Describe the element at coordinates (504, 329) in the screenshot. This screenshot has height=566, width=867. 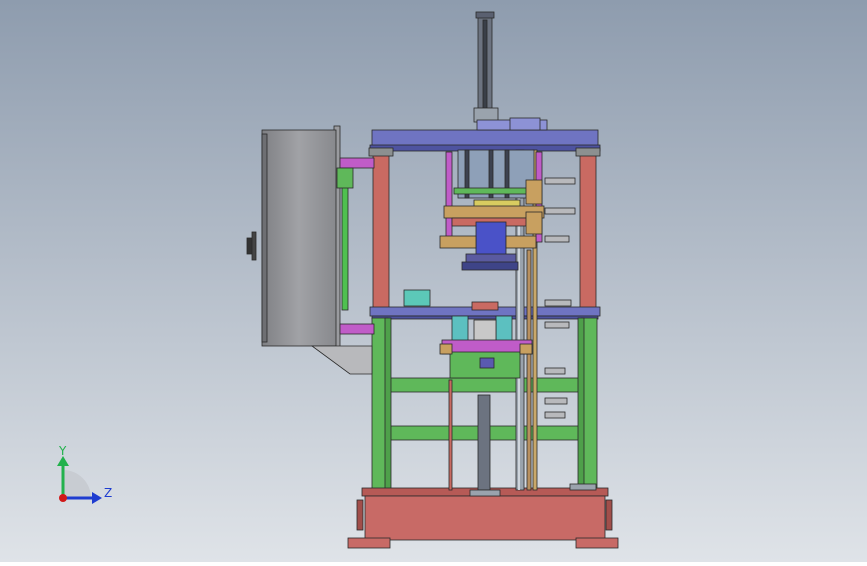
I see `die-right-block` at that location.